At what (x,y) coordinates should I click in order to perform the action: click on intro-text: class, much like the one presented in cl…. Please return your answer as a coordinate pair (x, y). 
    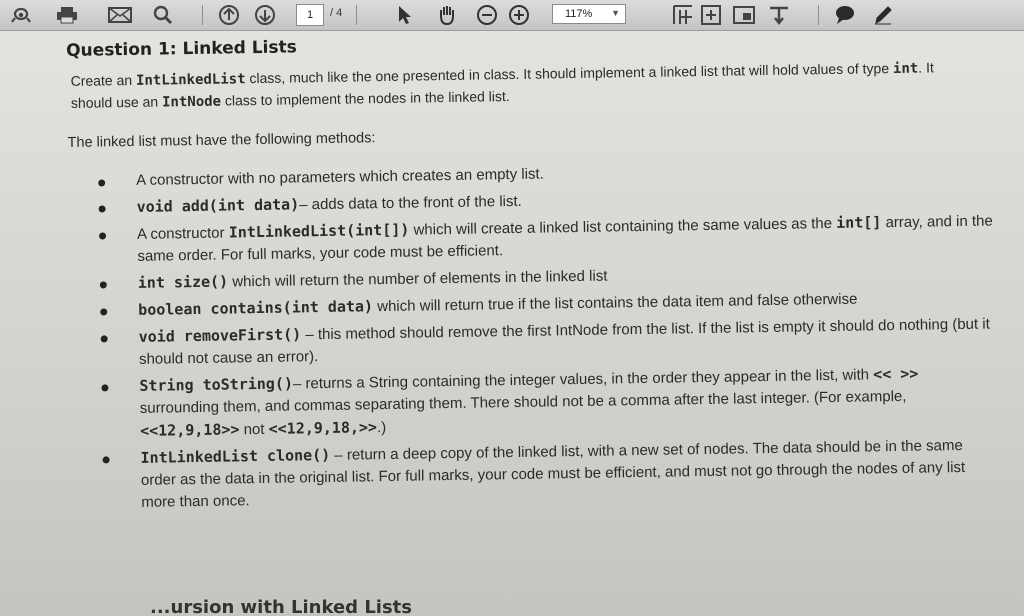
    Looking at the image, I should click on (569, 73).